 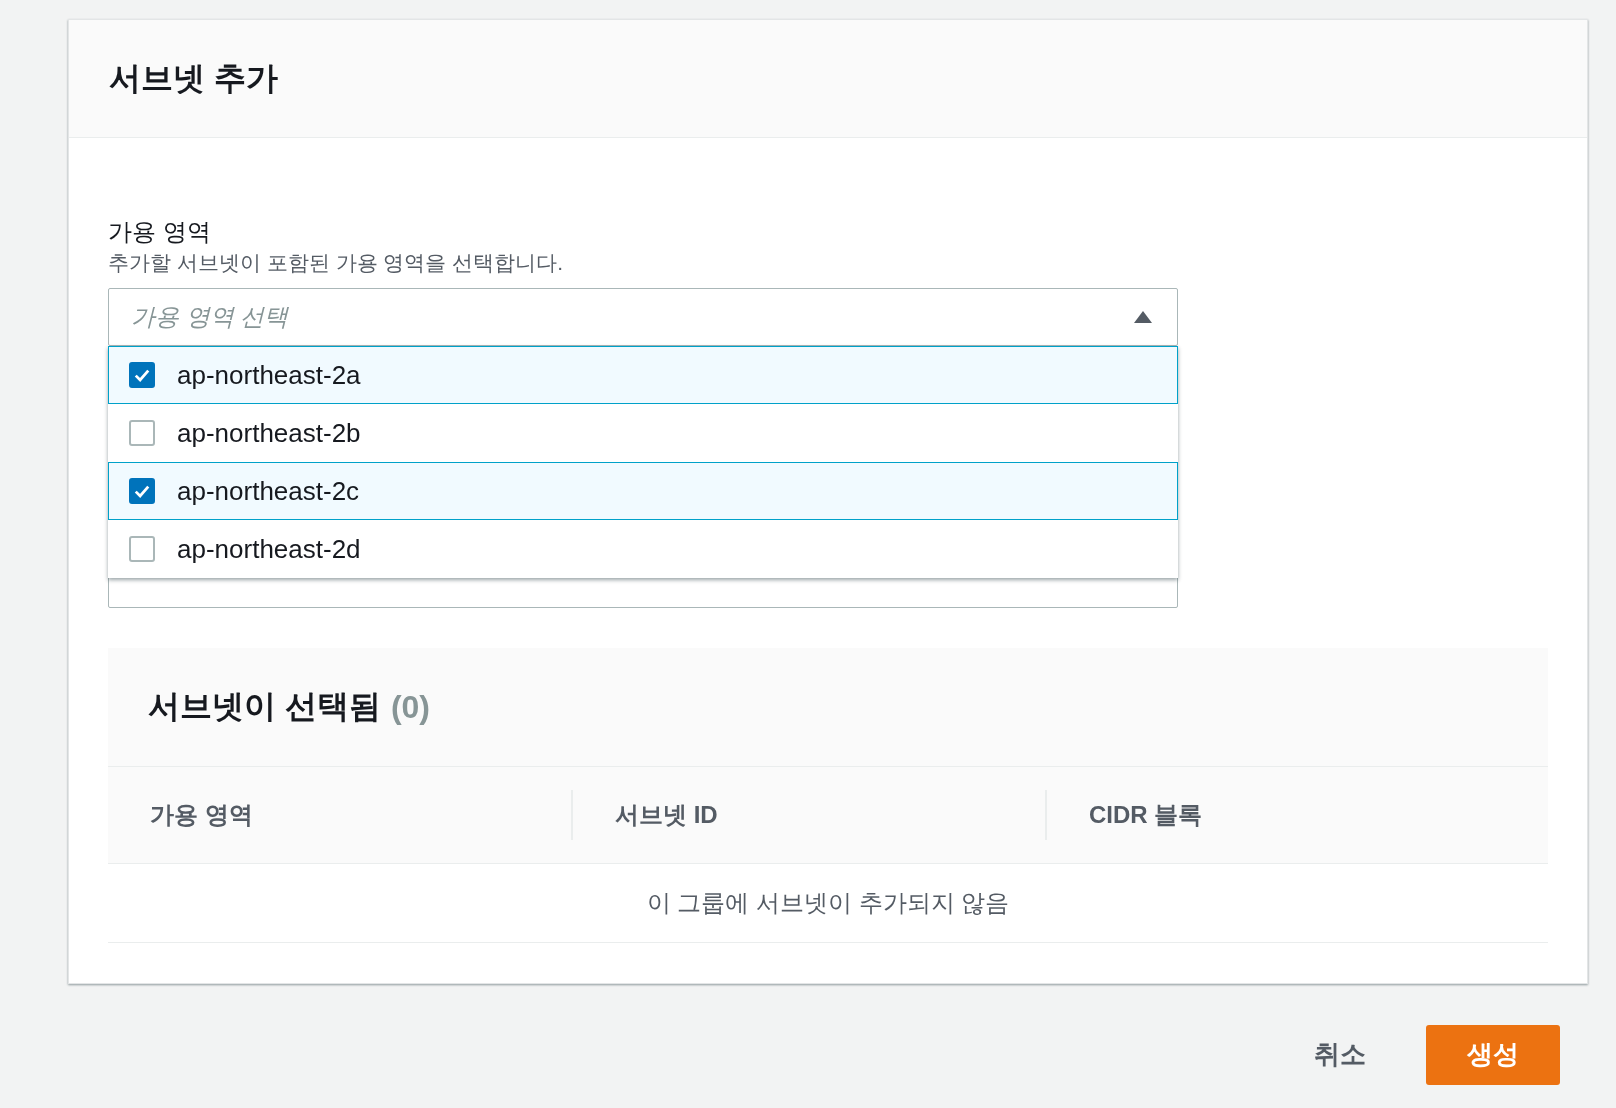 I want to click on column-header: 서브넷 ID, so click(x=666, y=815).